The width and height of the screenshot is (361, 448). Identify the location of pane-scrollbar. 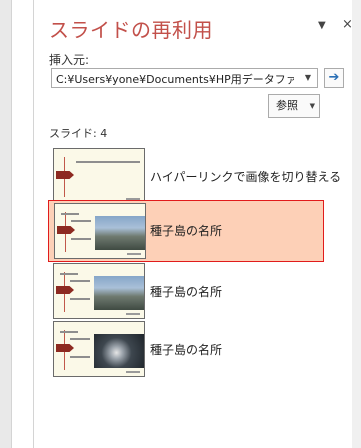
(356, 224).